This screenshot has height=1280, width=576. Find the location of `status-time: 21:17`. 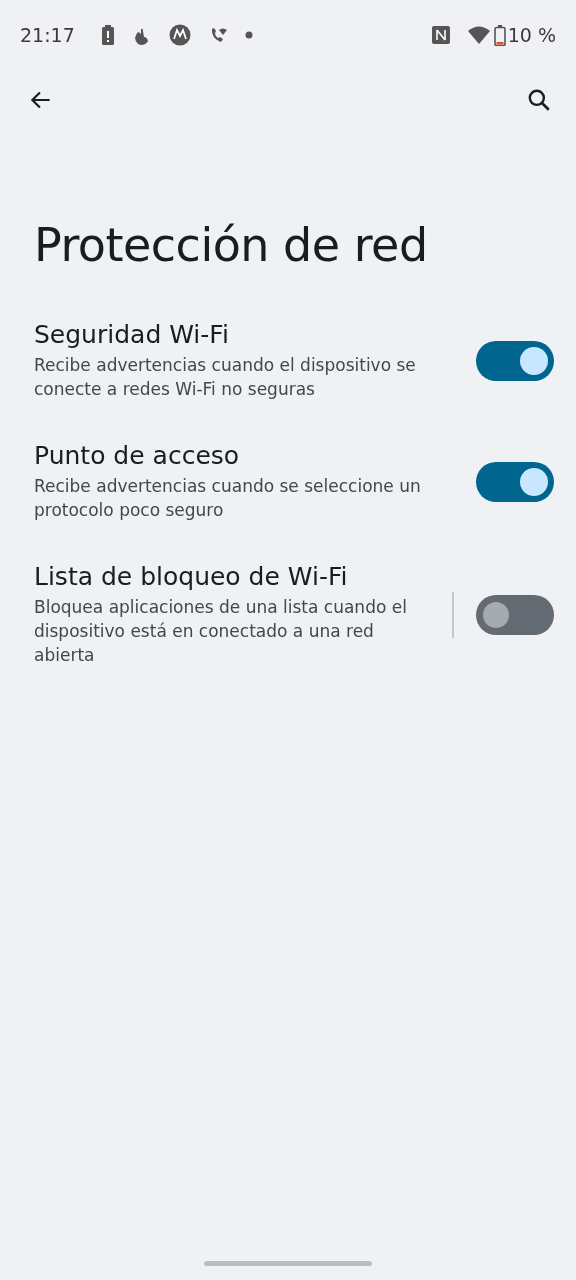

status-time: 21:17 is located at coordinates (47, 35).